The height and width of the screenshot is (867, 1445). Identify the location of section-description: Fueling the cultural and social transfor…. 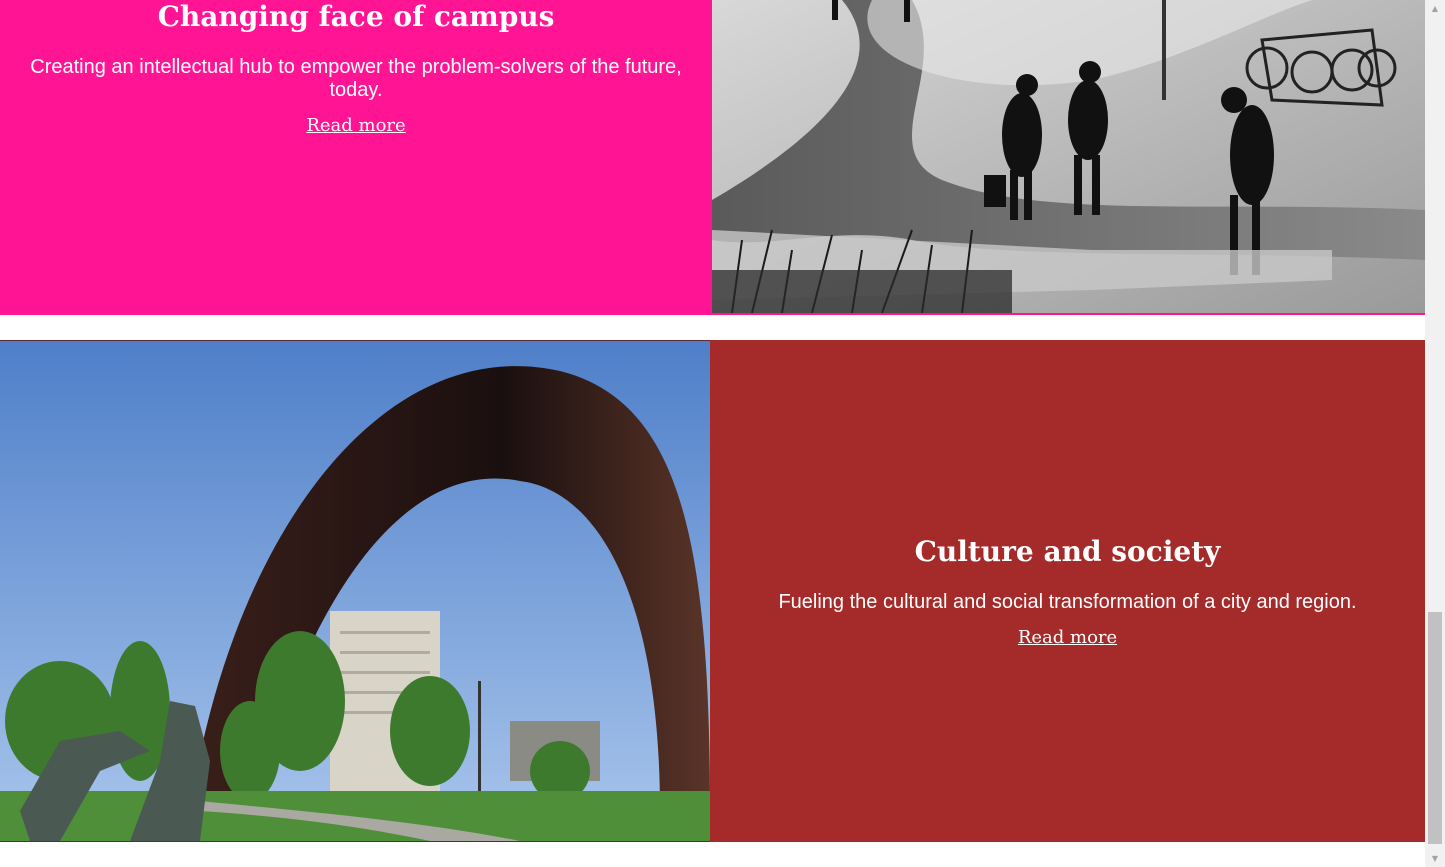
(1067, 601).